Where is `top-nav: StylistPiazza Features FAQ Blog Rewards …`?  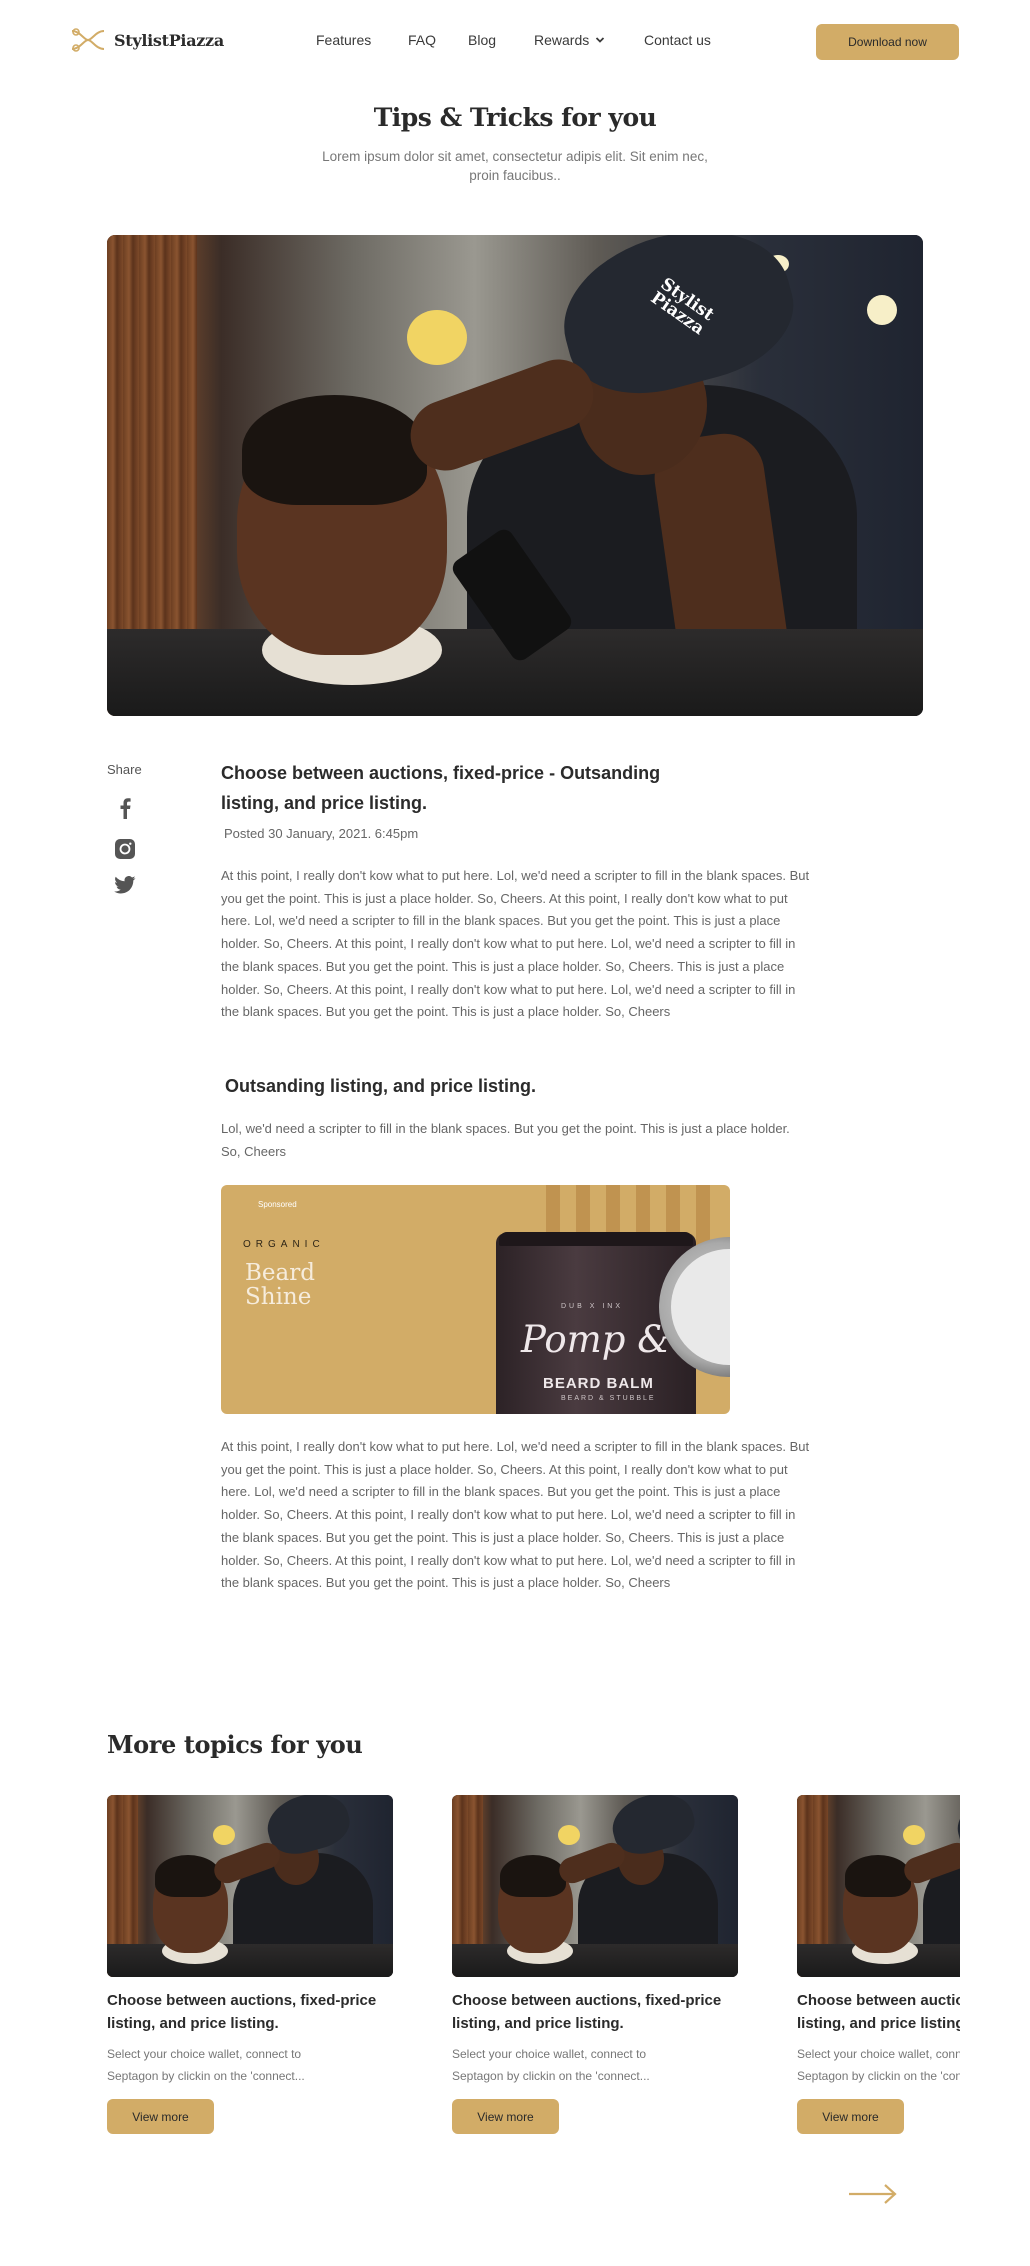
top-nav: StylistPiazza Features FAQ Blog Rewards … is located at coordinates (515, 42).